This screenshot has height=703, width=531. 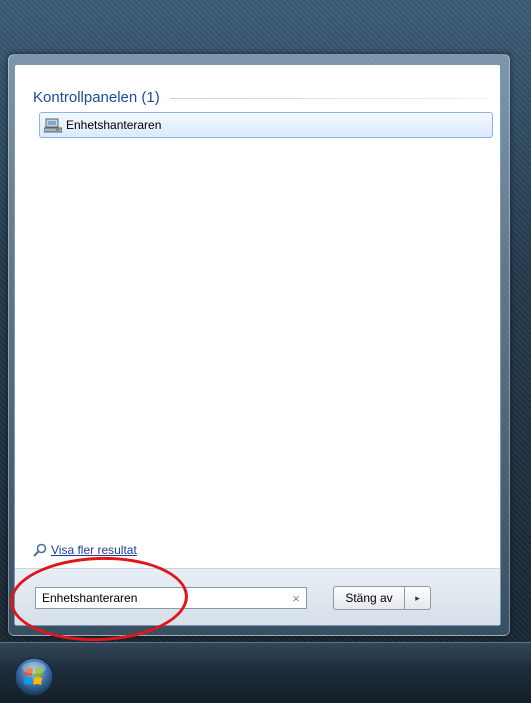 I want to click on result-group-header: Kontrollpanelen (1), so click(x=260, y=97).